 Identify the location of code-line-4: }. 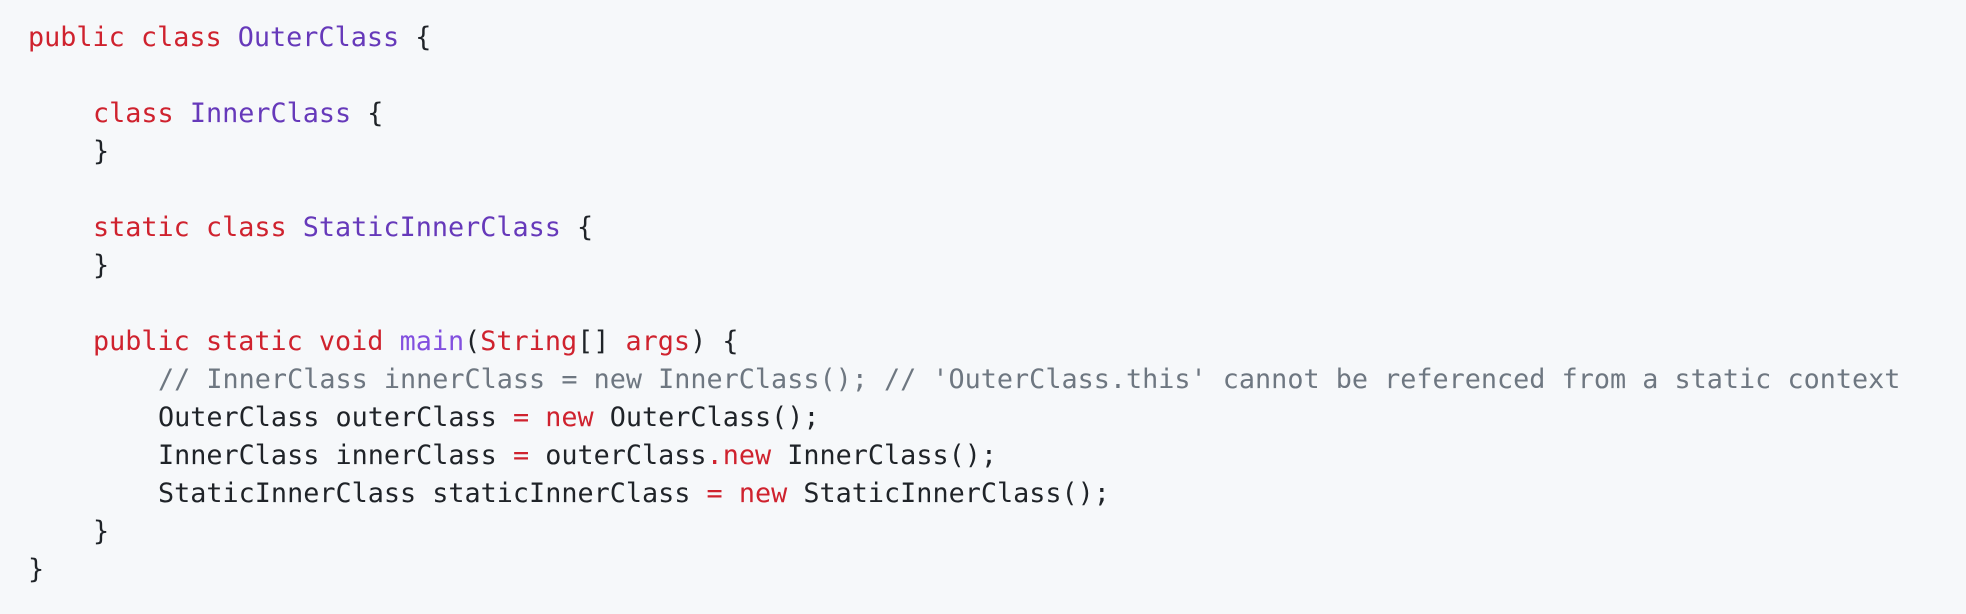
(997, 152).